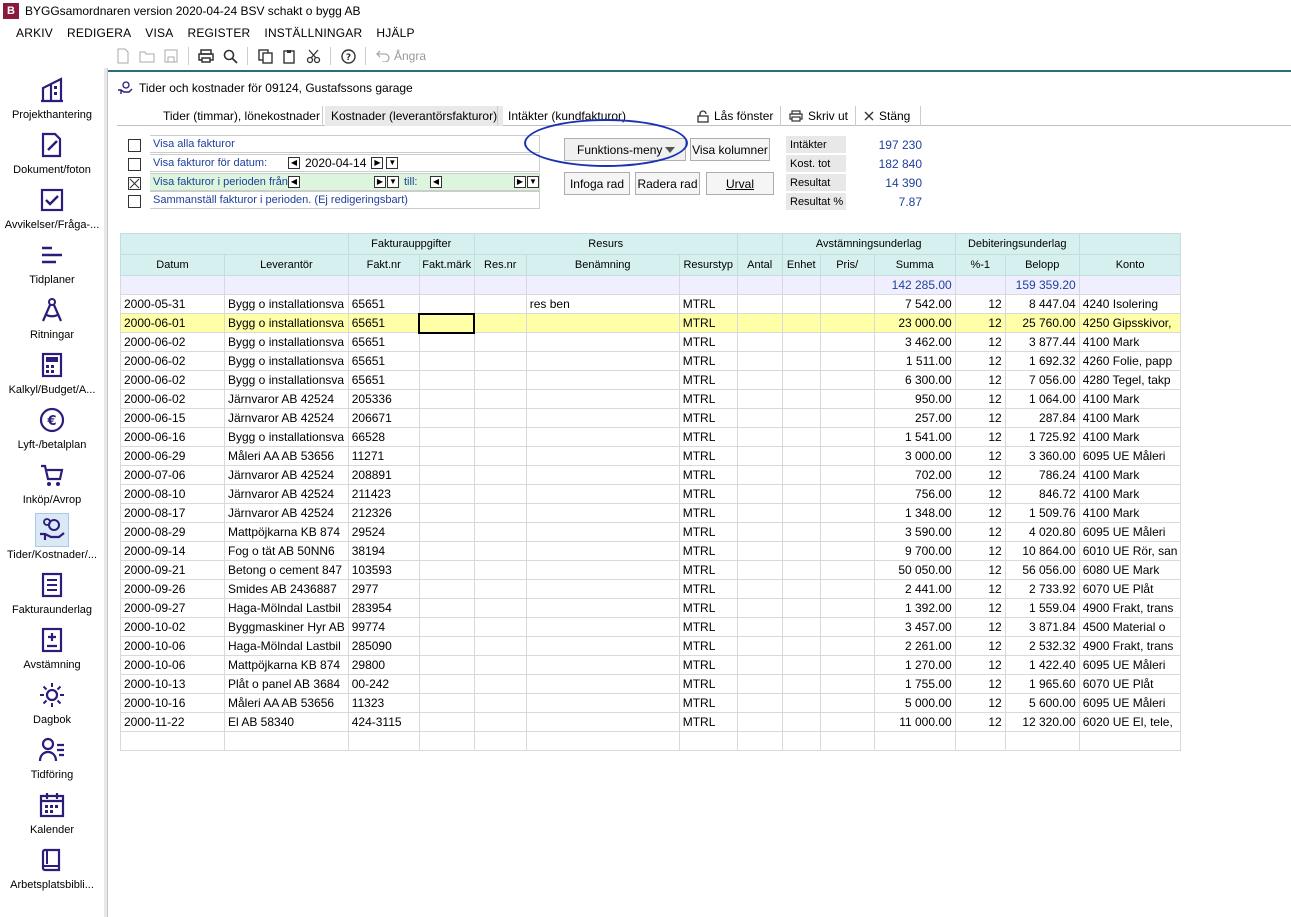 The height and width of the screenshot is (917, 1291). Describe the element at coordinates (735, 116) in the screenshot. I see `lock-window-button: Lås fönster` at that location.